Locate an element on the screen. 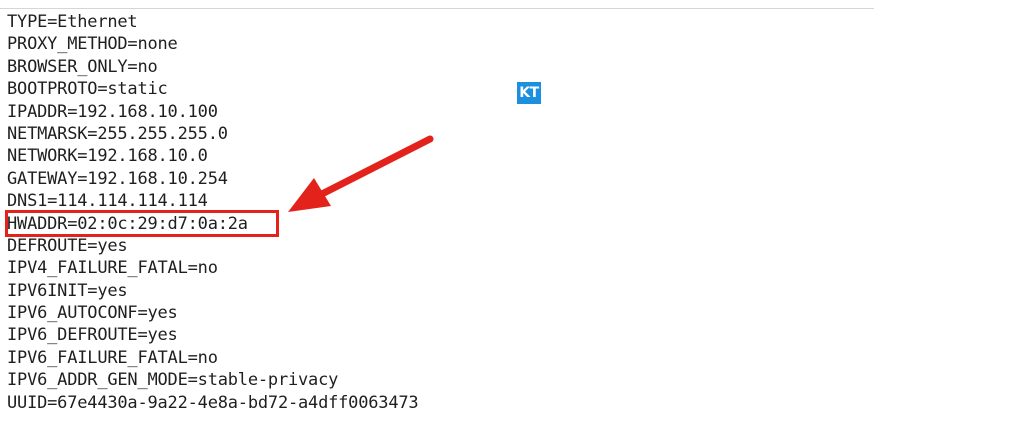  config-line-ipv6-failure-fatal: IPV6_FAILURE_FATAL=no is located at coordinates (112, 357).